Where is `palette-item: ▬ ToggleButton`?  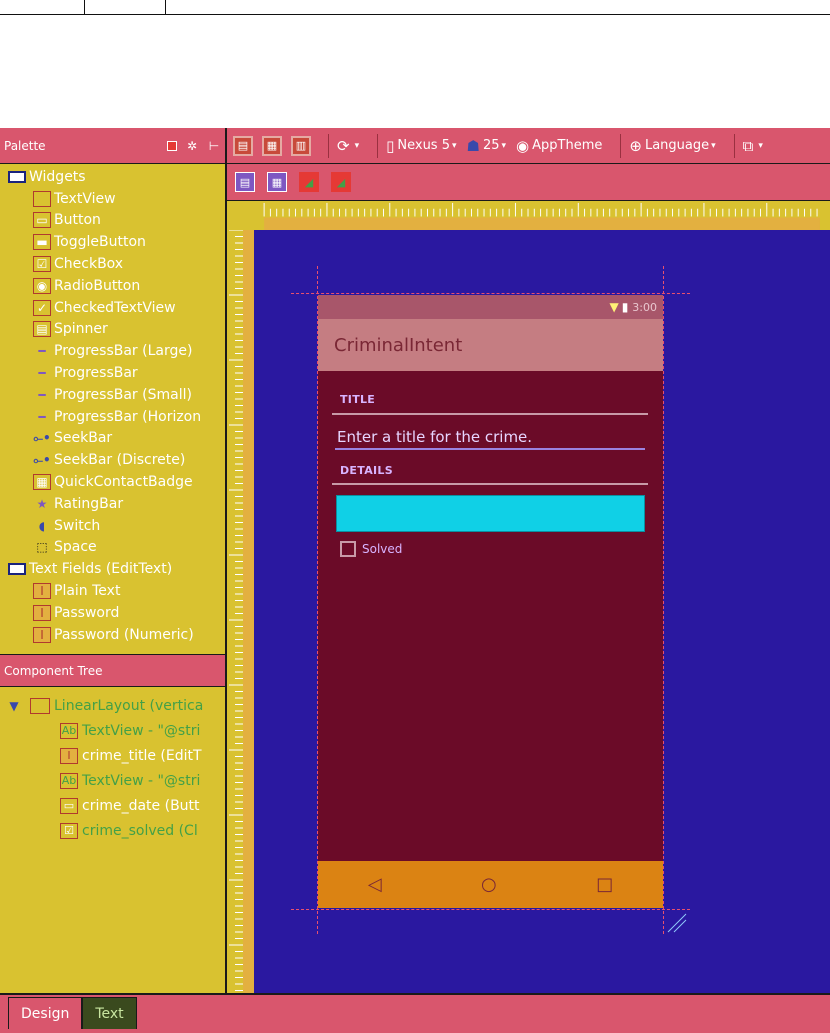 palette-item: ▬ ToggleButton is located at coordinates (112, 242).